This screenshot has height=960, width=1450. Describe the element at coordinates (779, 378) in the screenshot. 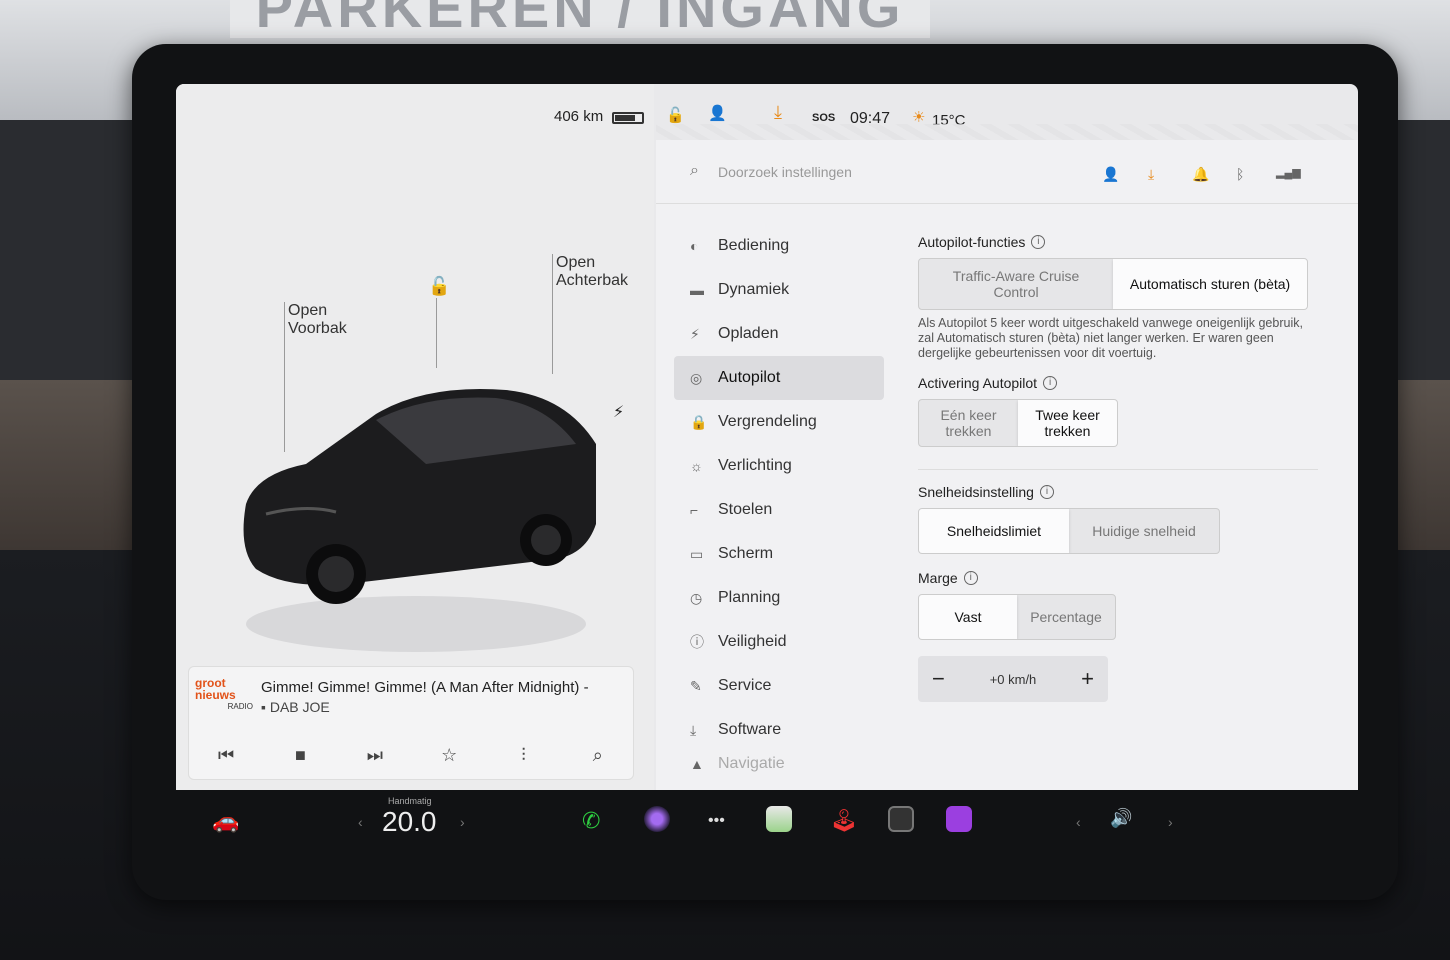

I see `nav-item-autopilot: ◎ Autopilot` at that location.